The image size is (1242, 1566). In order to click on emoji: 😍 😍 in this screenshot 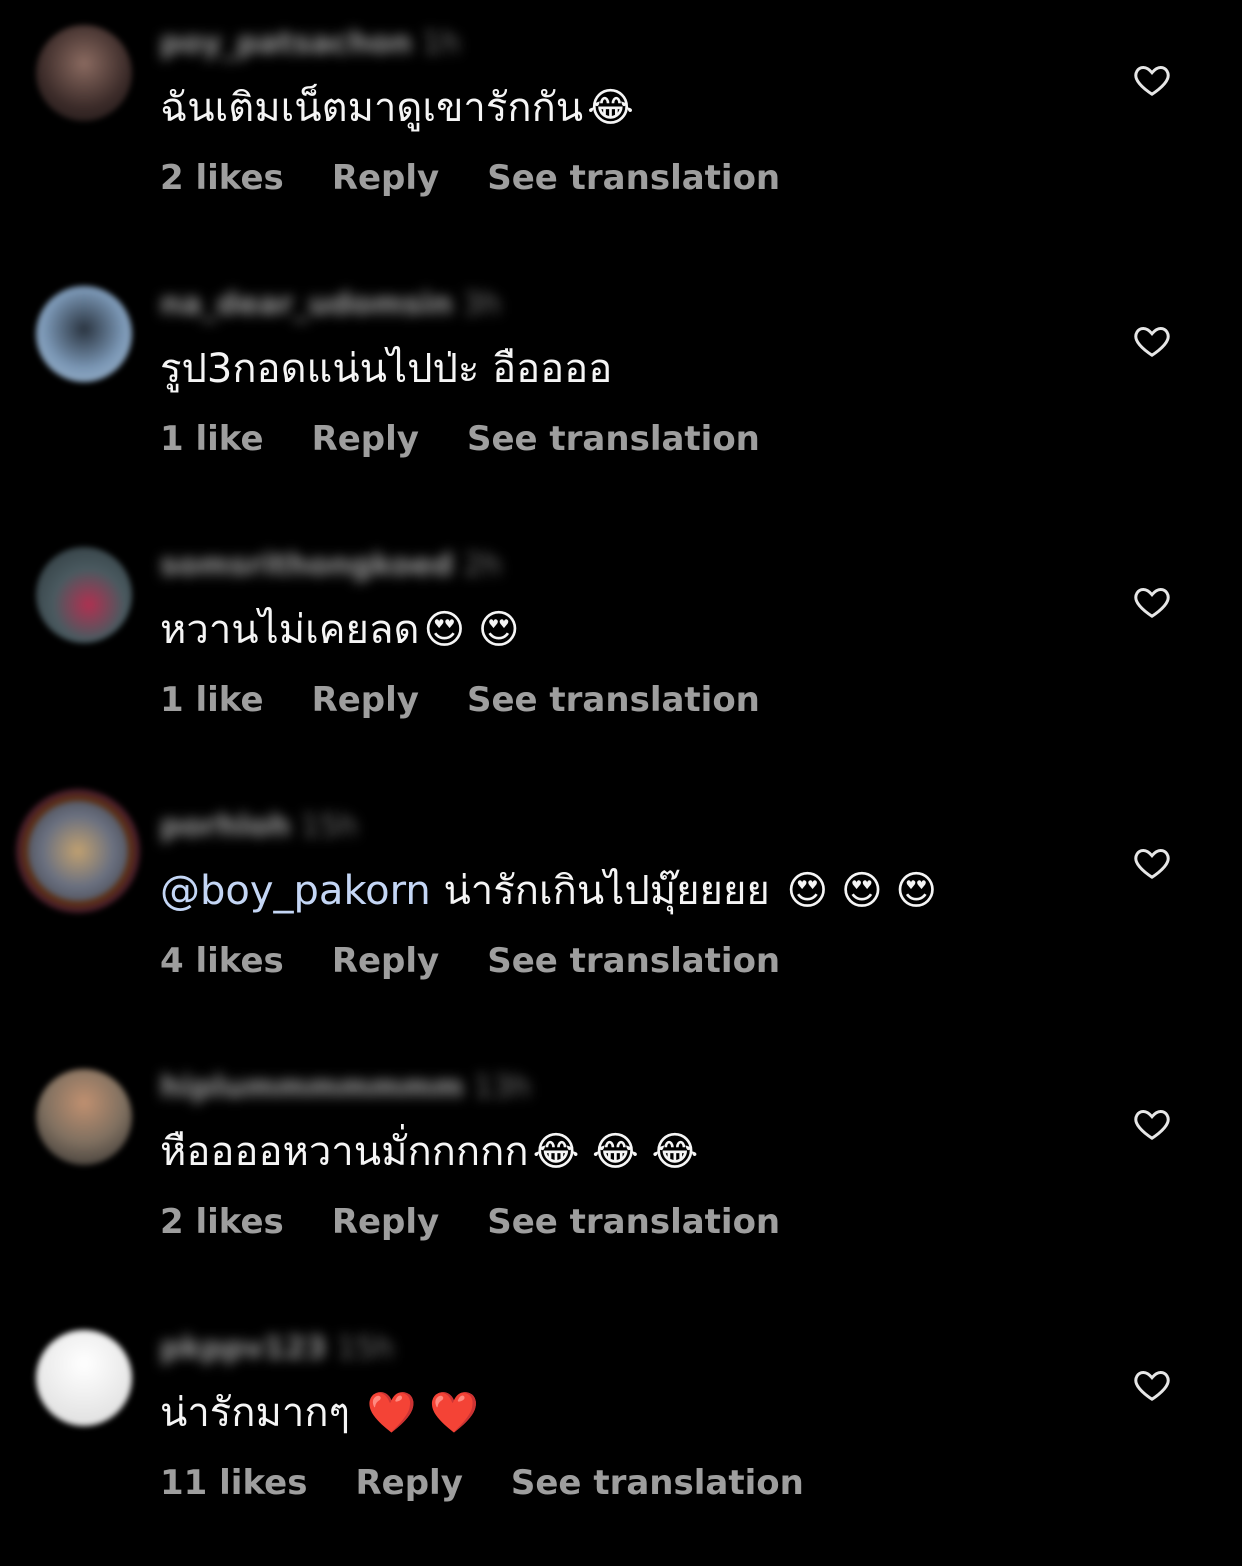, I will do `click(471, 630)`.